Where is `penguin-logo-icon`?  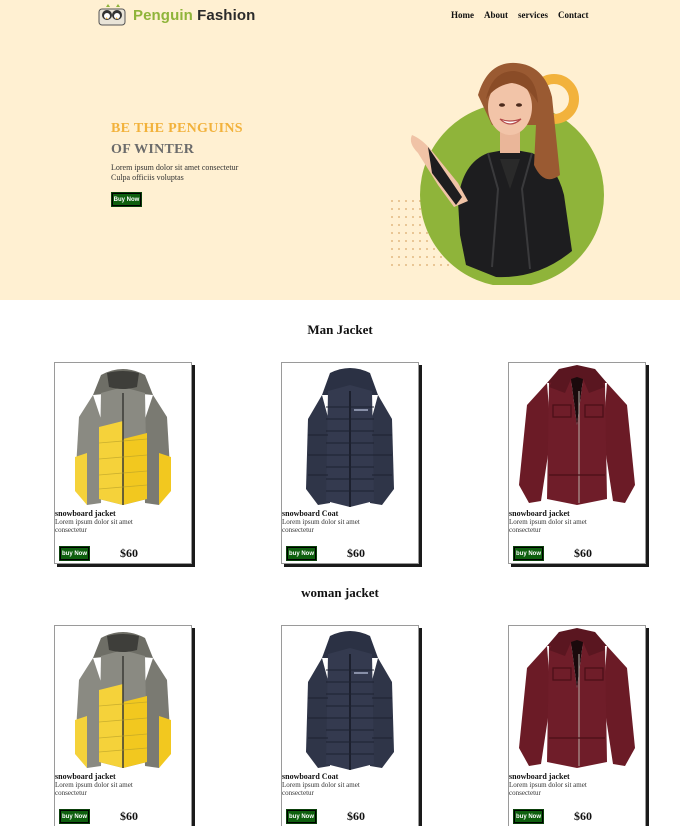
penguin-logo-icon is located at coordinates (112, 15).